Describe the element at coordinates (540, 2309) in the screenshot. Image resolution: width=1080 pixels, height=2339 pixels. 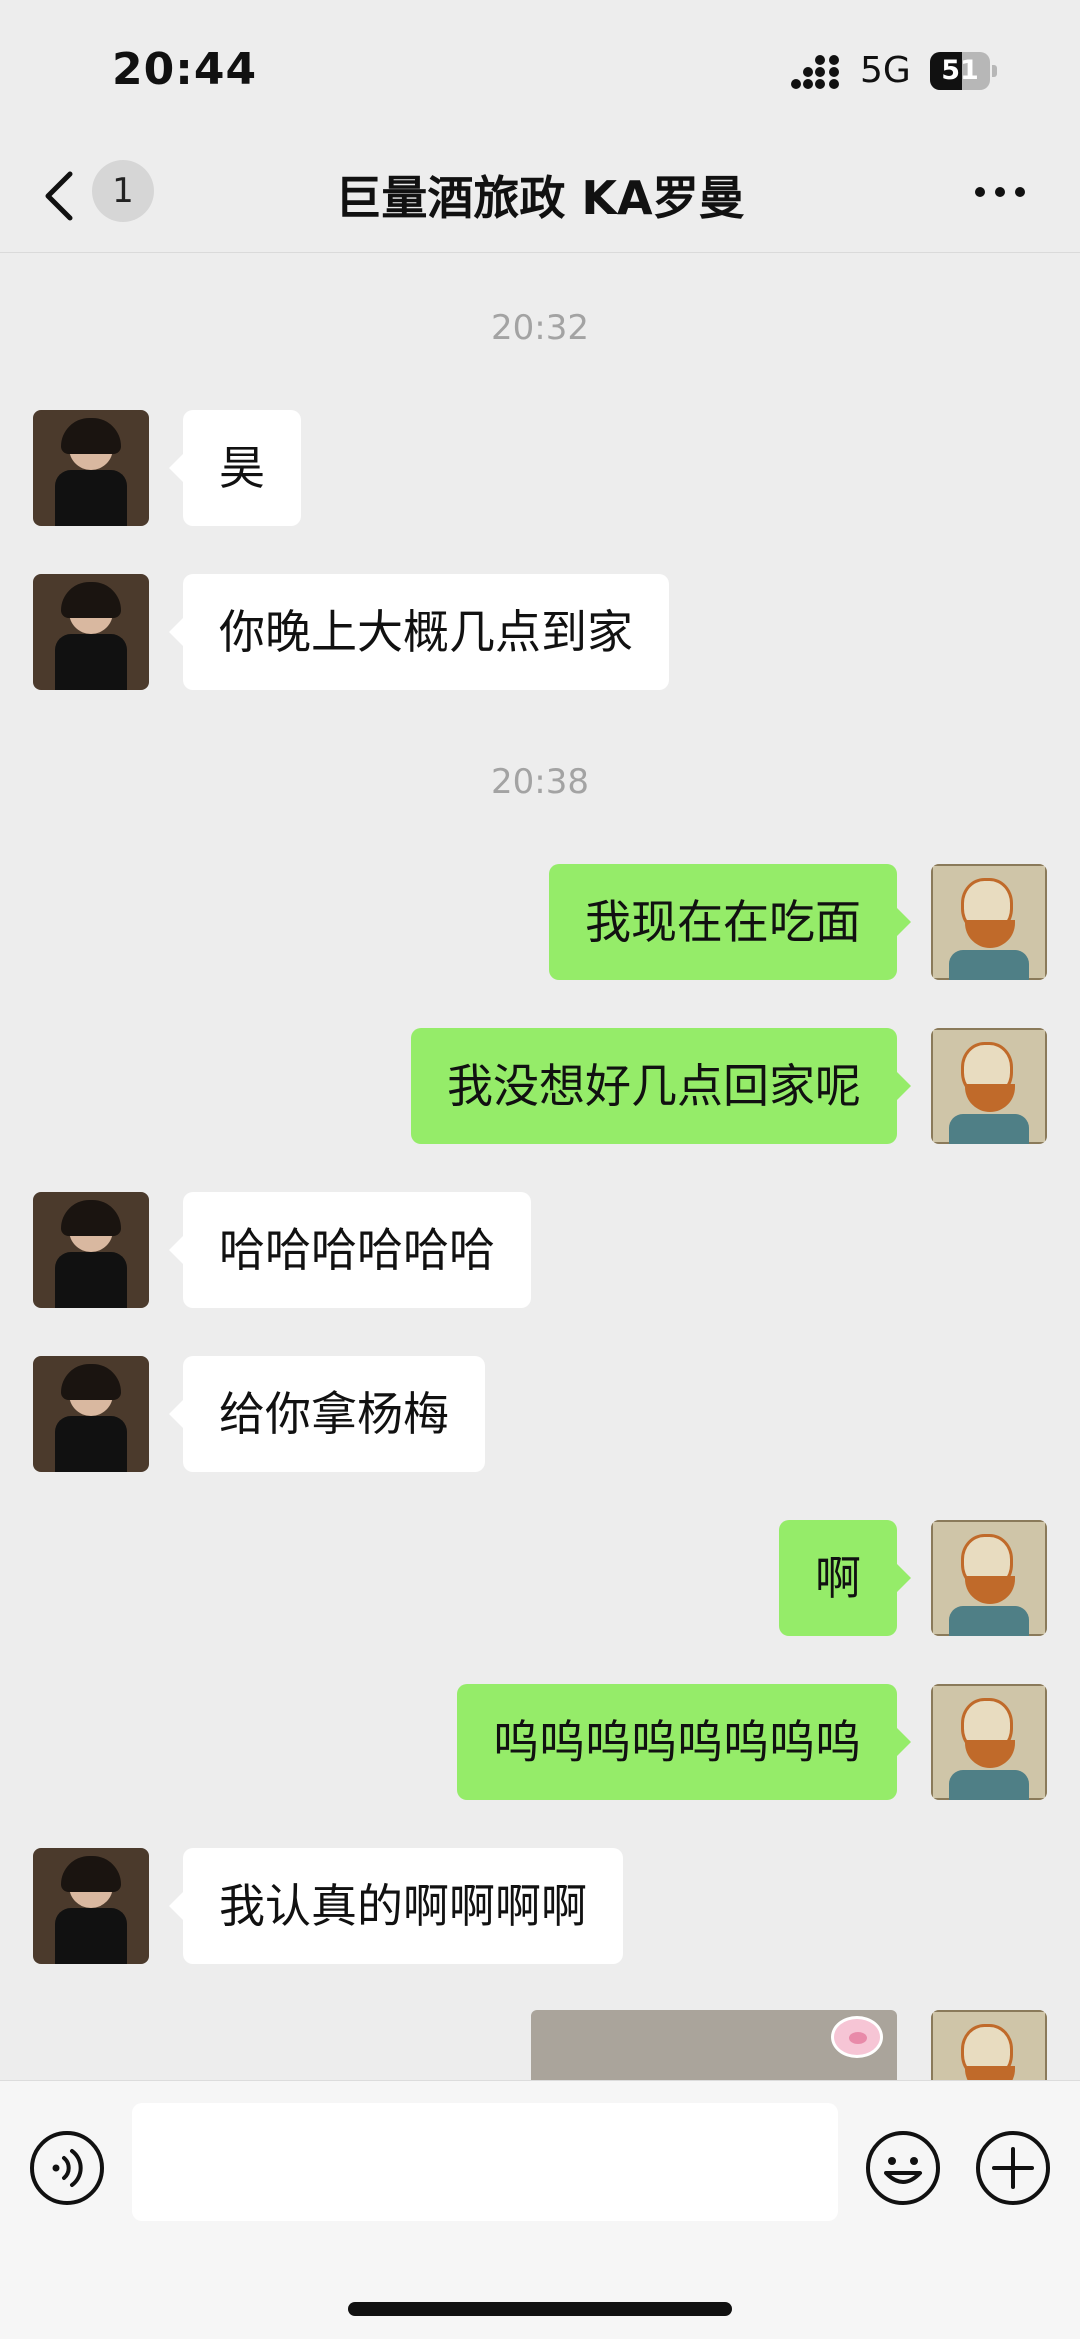
I see `home-indicator` at that location.